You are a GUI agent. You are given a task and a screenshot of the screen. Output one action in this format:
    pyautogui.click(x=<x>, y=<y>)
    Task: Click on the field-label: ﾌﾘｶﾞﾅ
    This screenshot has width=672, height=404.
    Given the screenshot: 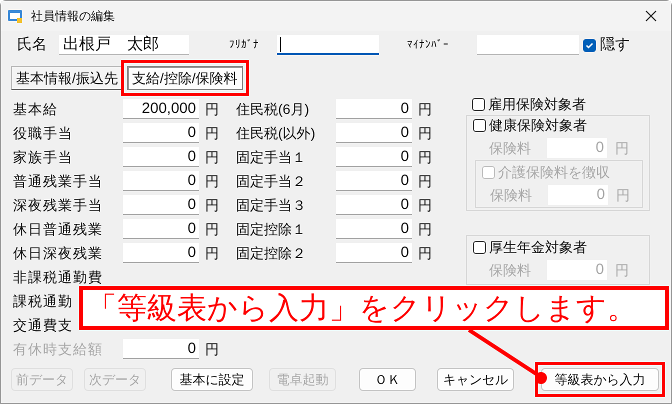 What is the action you would take?
    pyautogui.click(x=244, y=45)
    